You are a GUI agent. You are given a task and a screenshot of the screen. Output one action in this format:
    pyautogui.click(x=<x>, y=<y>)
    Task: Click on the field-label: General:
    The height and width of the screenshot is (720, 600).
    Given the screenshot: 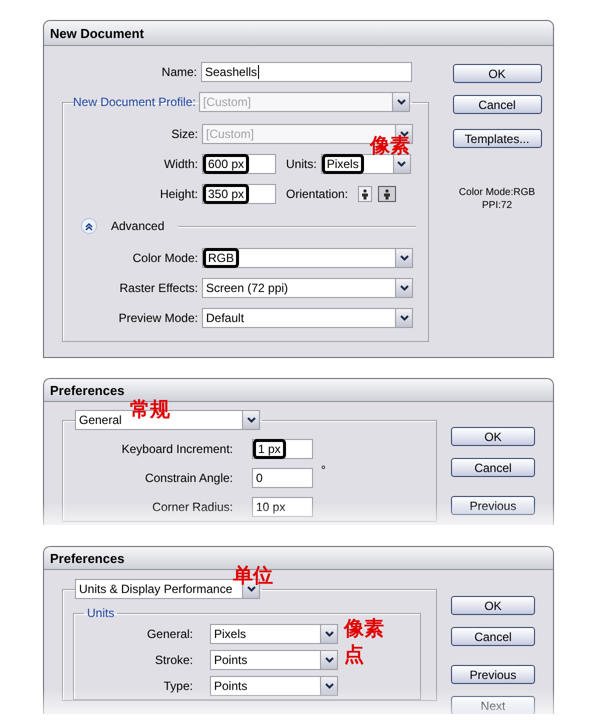 What is the action you would take?
    pyautogui.click(x=169, y=634)
    